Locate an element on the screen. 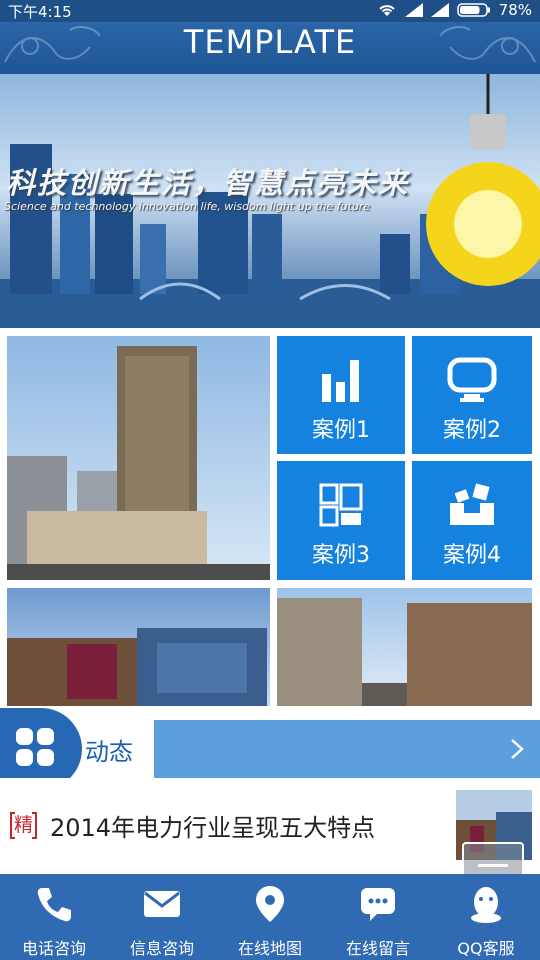 This screenshot has width=540, height=960. app-header: TEMPLATE is located at coordinates (270, 48).